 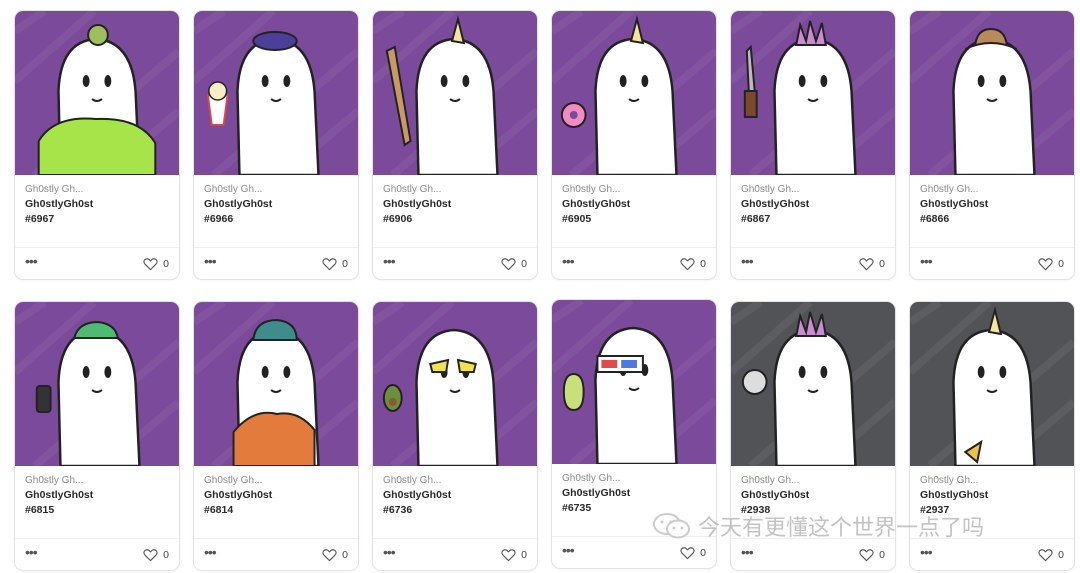 I want to click on nft-card: Gh0stly Gh... Gh0stlyGh0st #6736 ••• 0, so click(x=455, y=436).